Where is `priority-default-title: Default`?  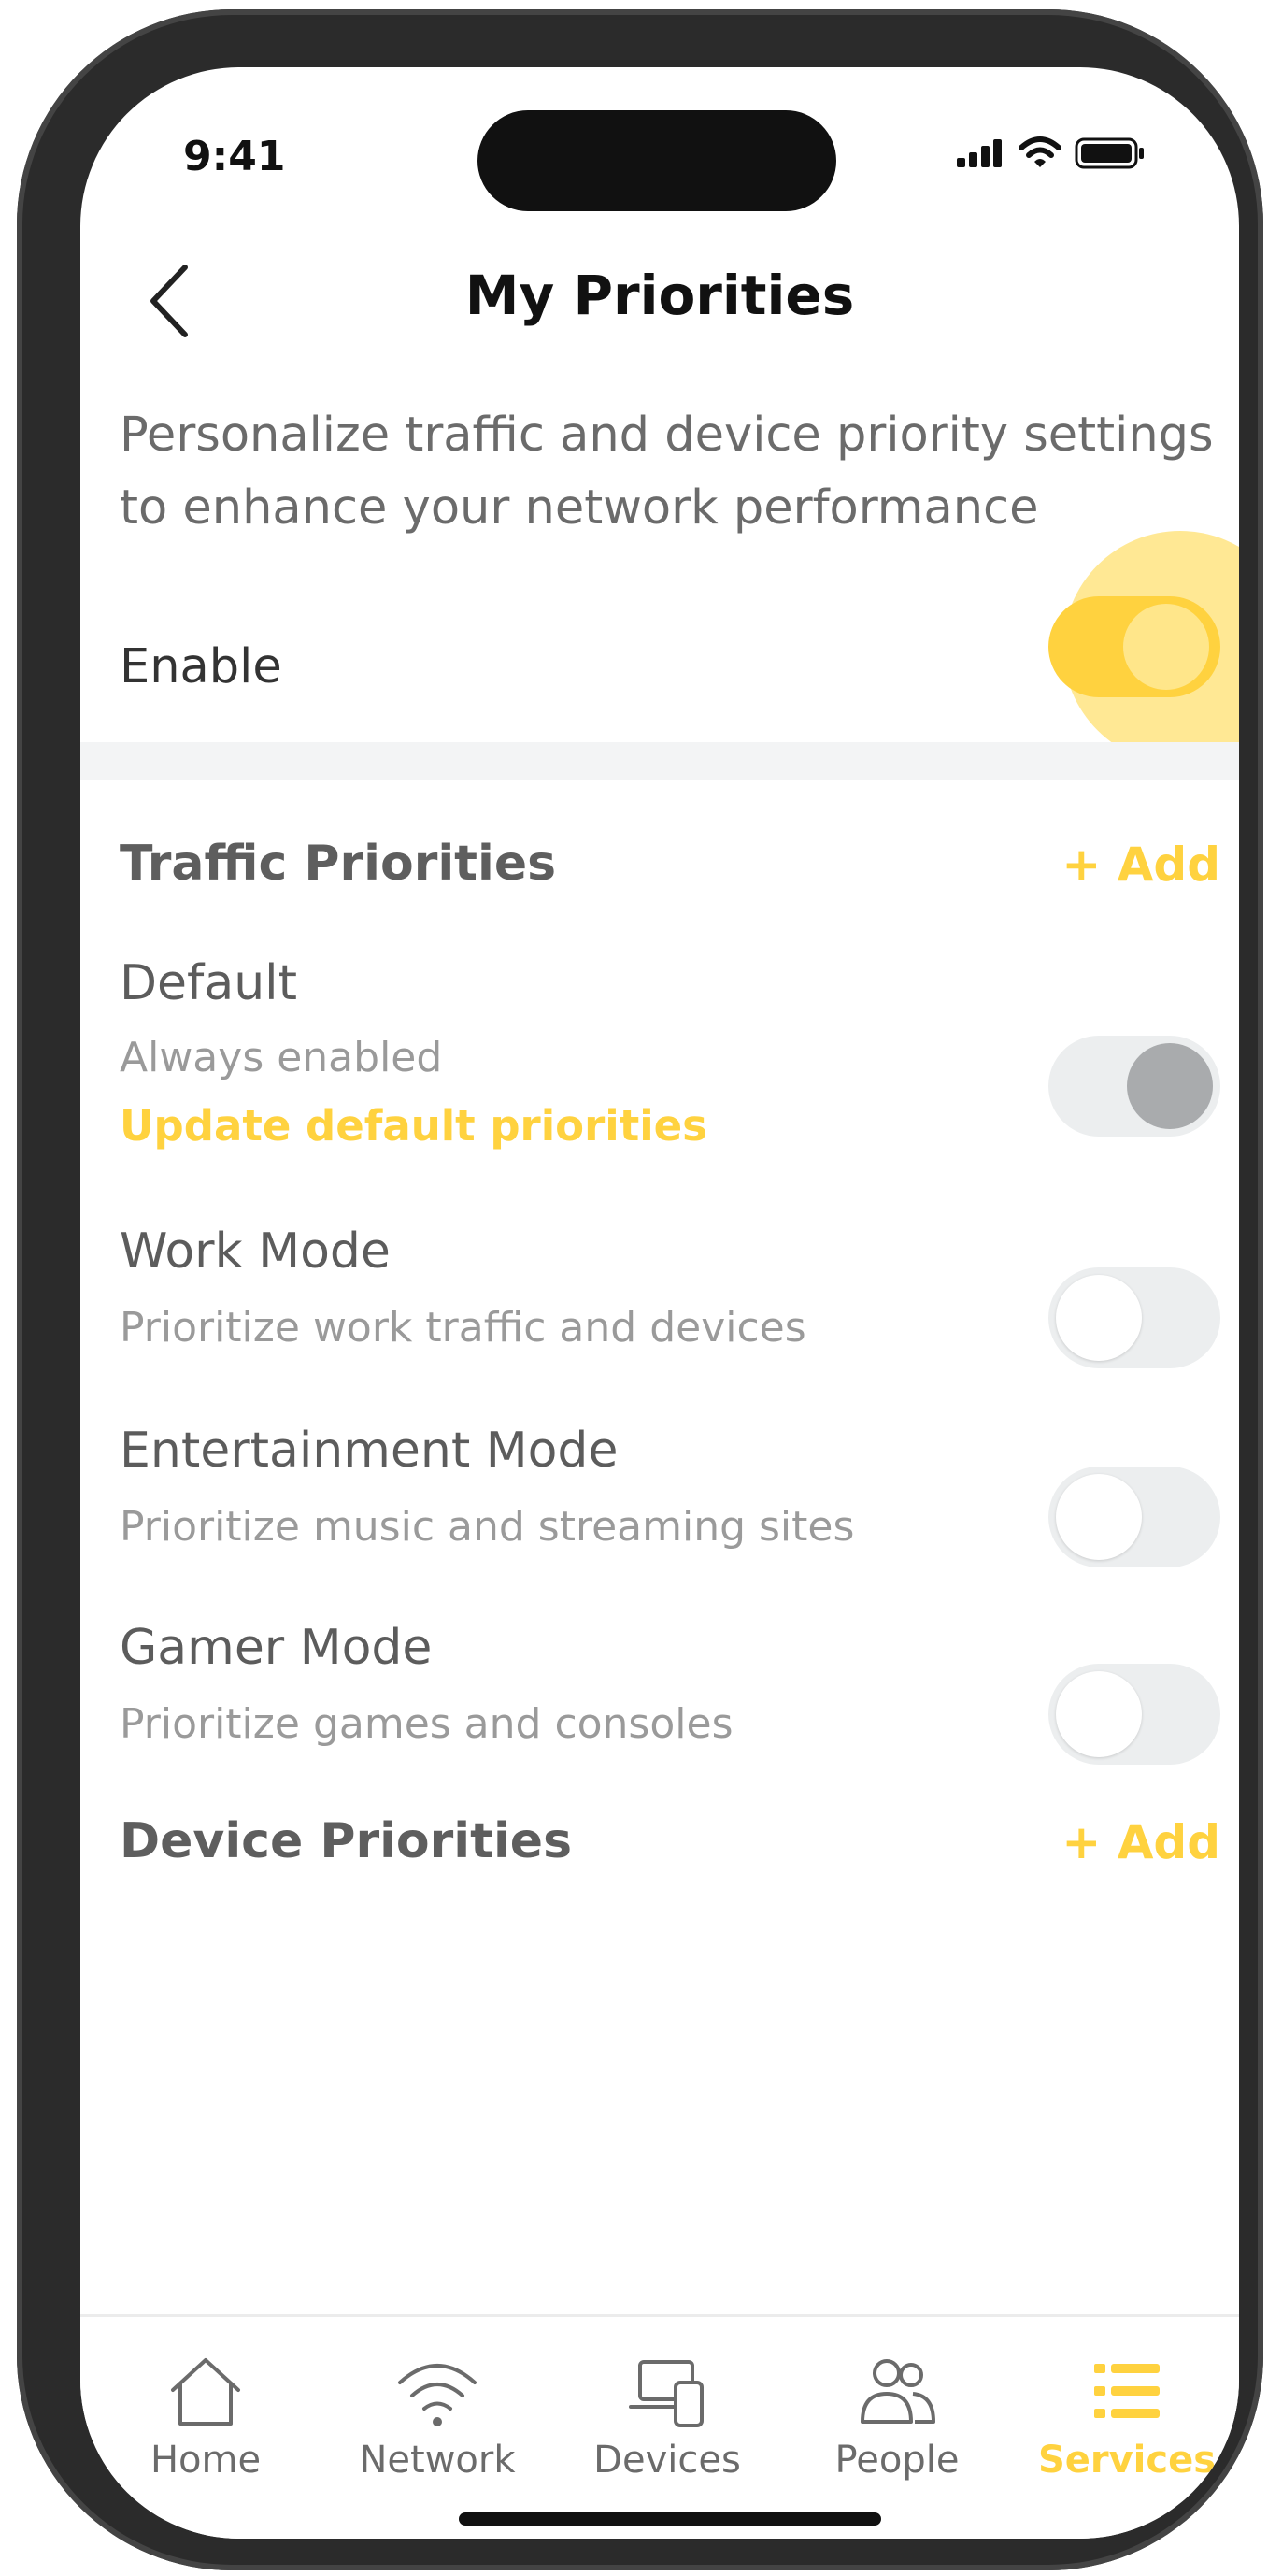
priority-default-title: Default is located at coordinates (208, 983).